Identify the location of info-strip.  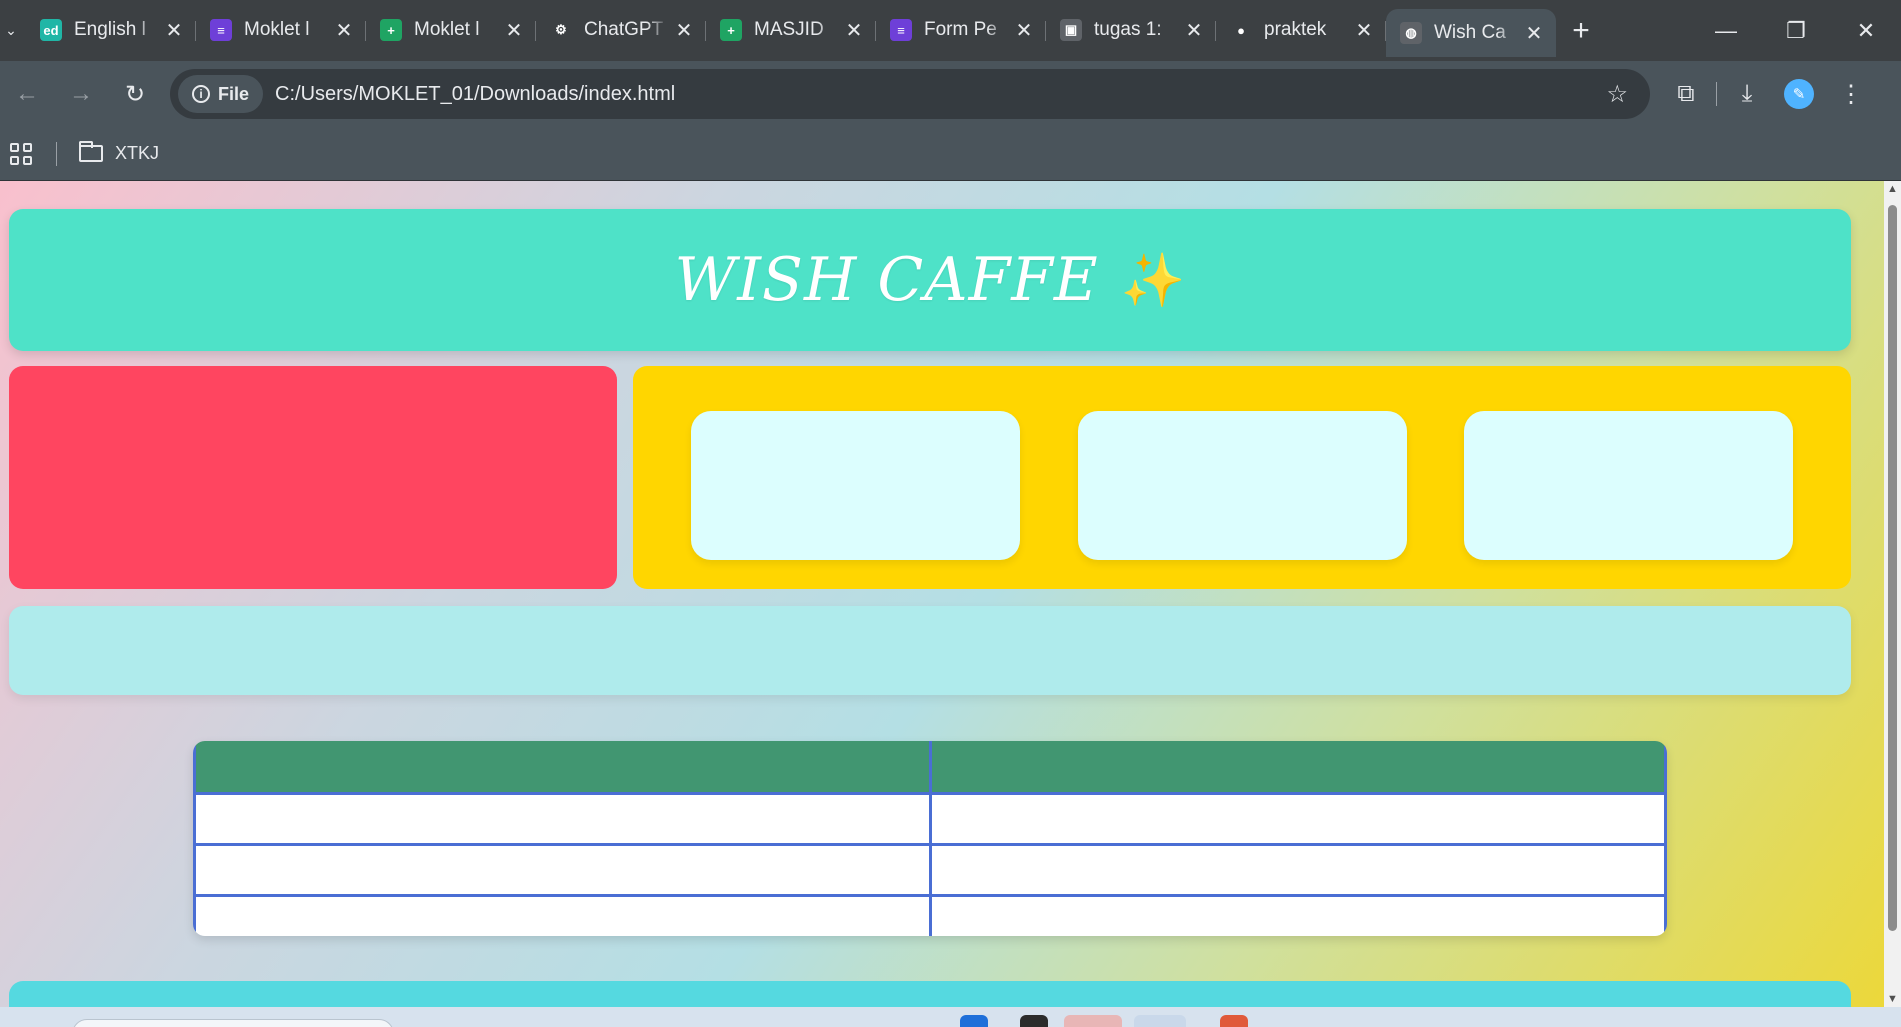
(930, 650).